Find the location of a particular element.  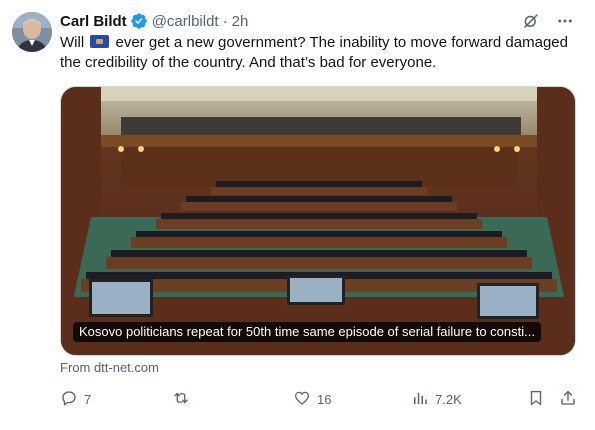

tweet-header: Carl Bildt @carlbildt · 2h is located at coordinates (154, 21).